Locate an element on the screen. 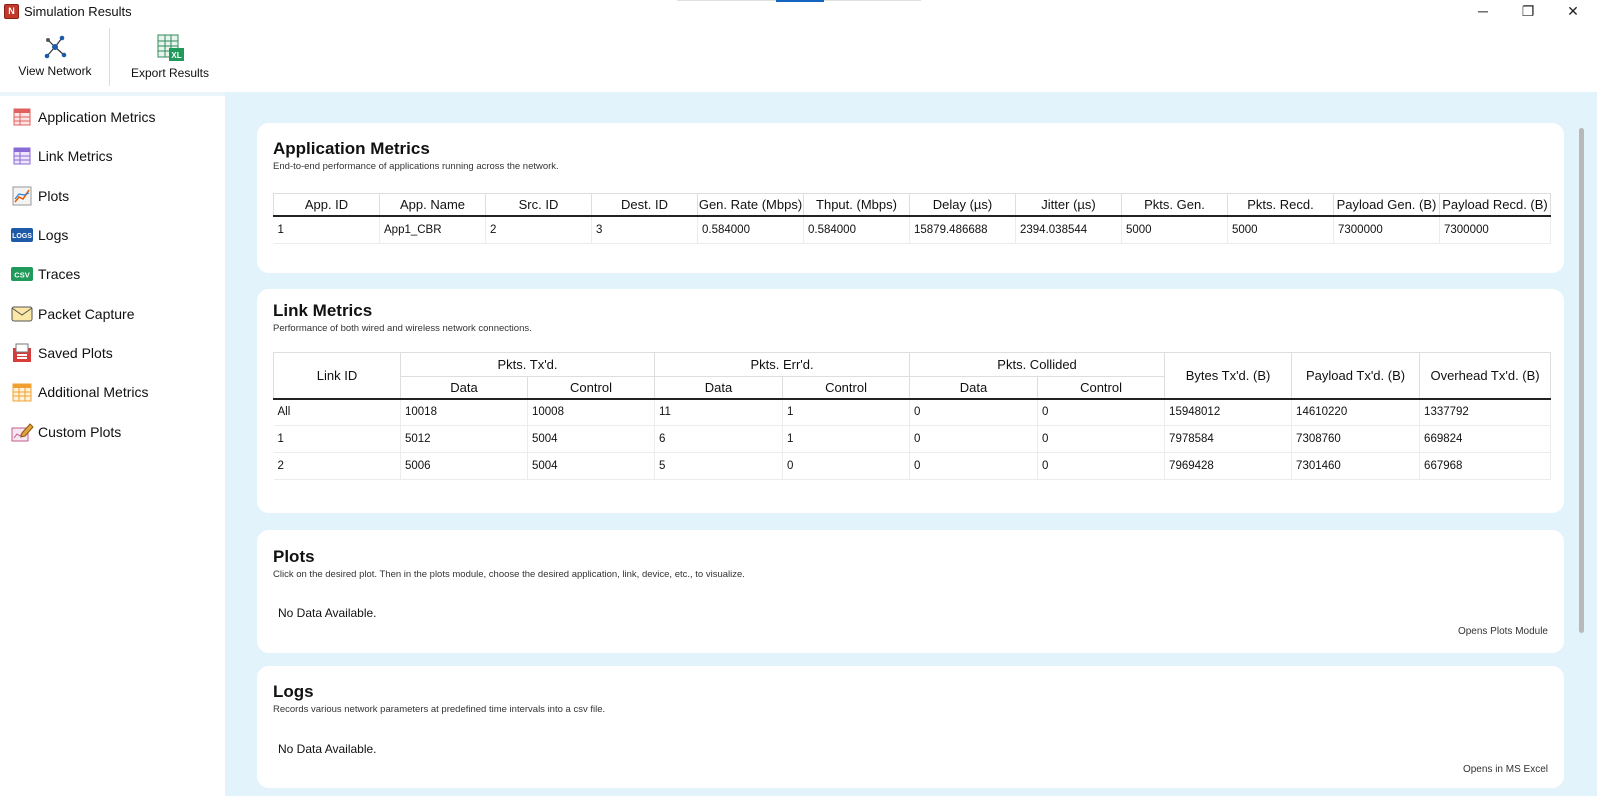 The width and height of the screenshot is (1597, 796). sidebar-item-additional-metrics: Additional Metrics is located at coordinates (112, 392).